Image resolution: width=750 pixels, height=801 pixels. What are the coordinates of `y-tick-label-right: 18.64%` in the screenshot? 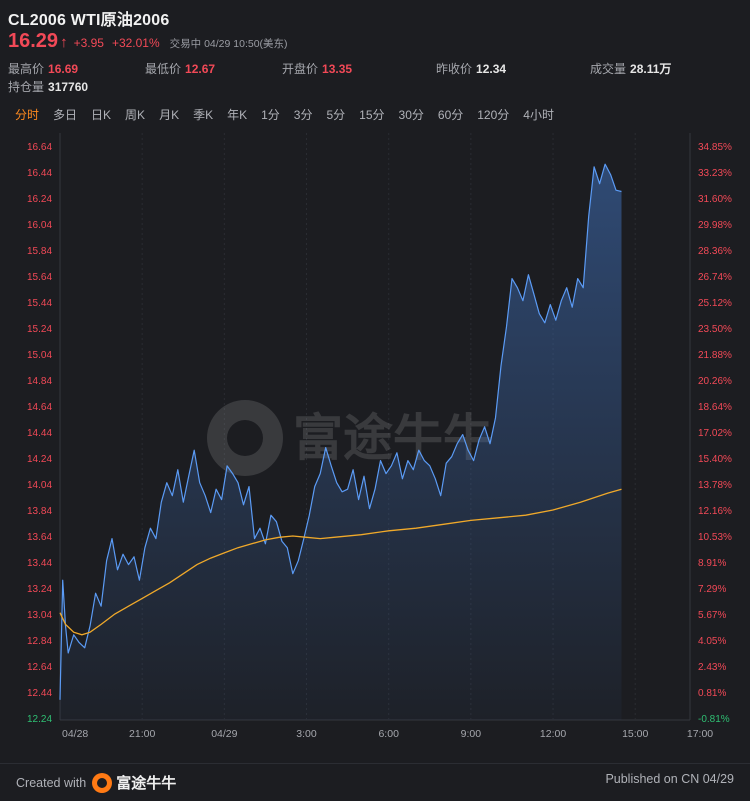 It's located at (715, 407).